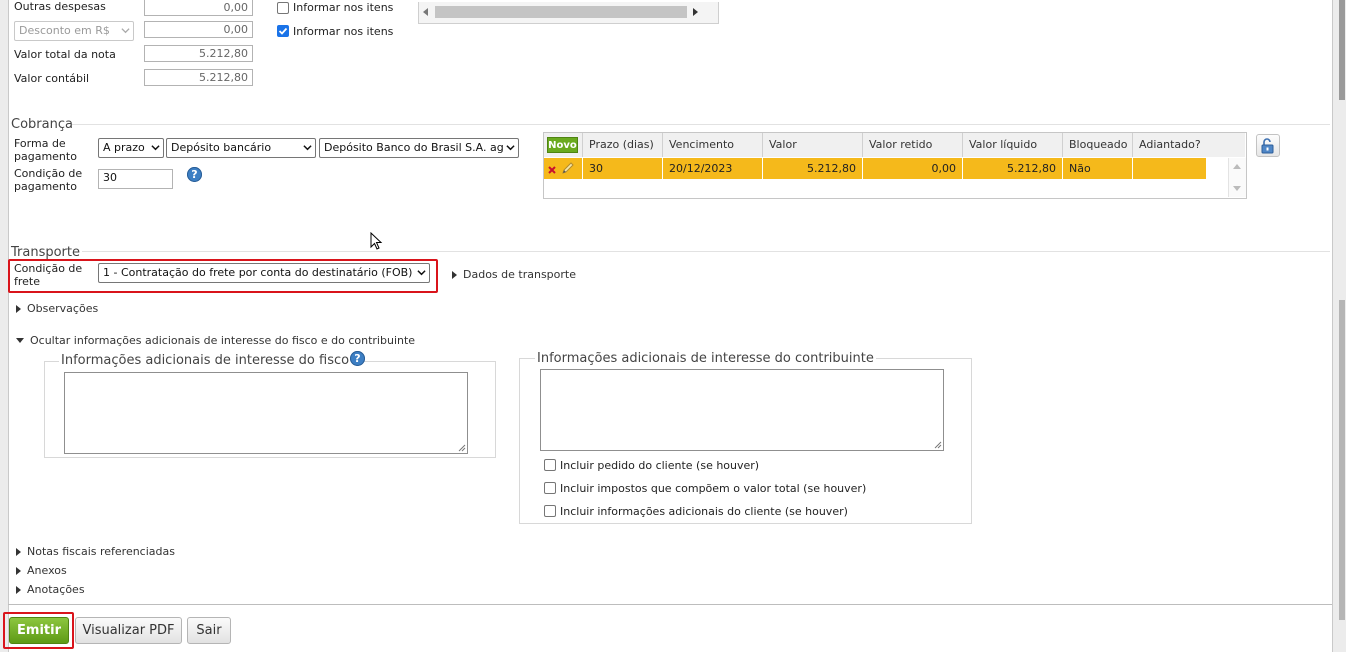  Describe the element at coordinates (194, 174) in the screenshot. I see `help-icon: ?` at that location.